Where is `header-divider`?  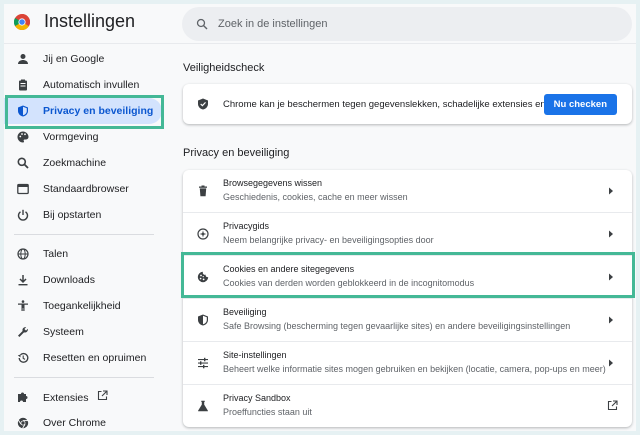
header-divider is located at coordinates (320, 43).